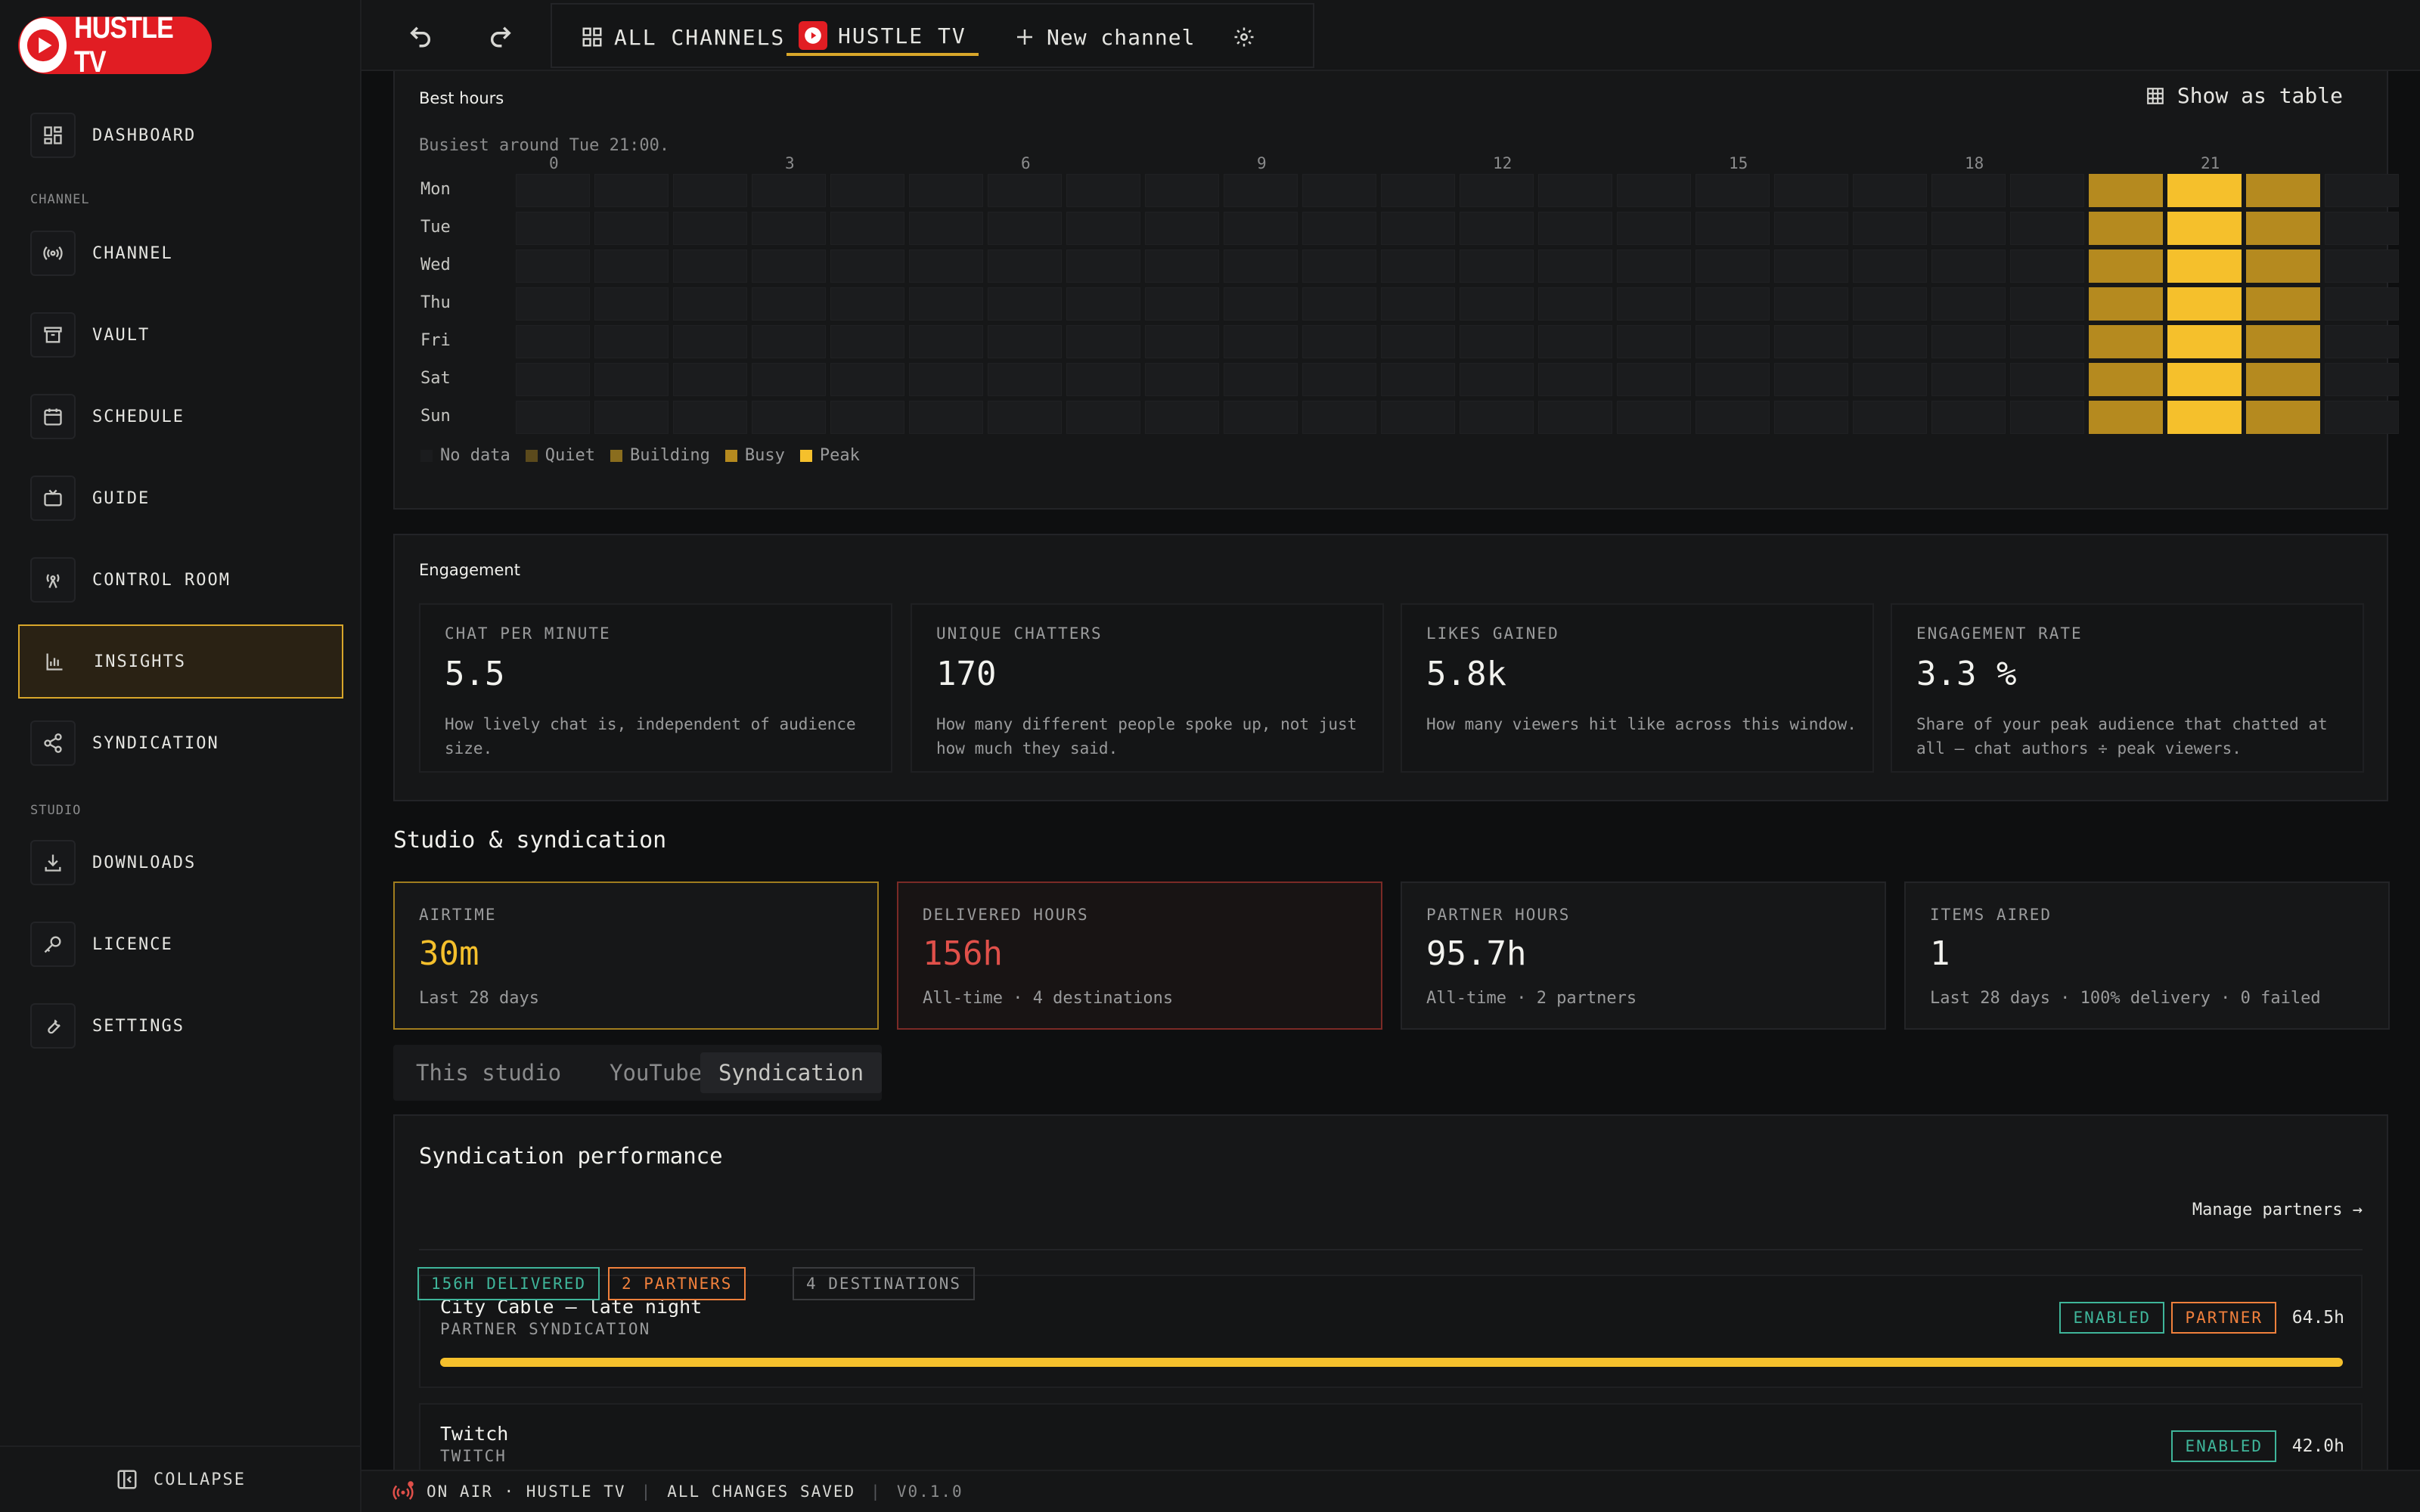 This screenshot has width=2420, height=1512. Describe the element at coordinates (180, 661) in the screenshot. I see `sidebar-item-insights: INSIGHTS` at that location.